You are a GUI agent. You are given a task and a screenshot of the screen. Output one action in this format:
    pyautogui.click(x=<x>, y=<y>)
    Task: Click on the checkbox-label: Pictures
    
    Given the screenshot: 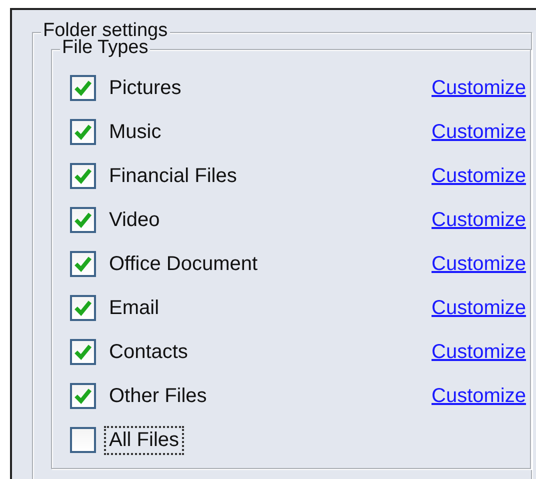 What is the action you would take?
    pyautogui.click(x=145, y=88)
    